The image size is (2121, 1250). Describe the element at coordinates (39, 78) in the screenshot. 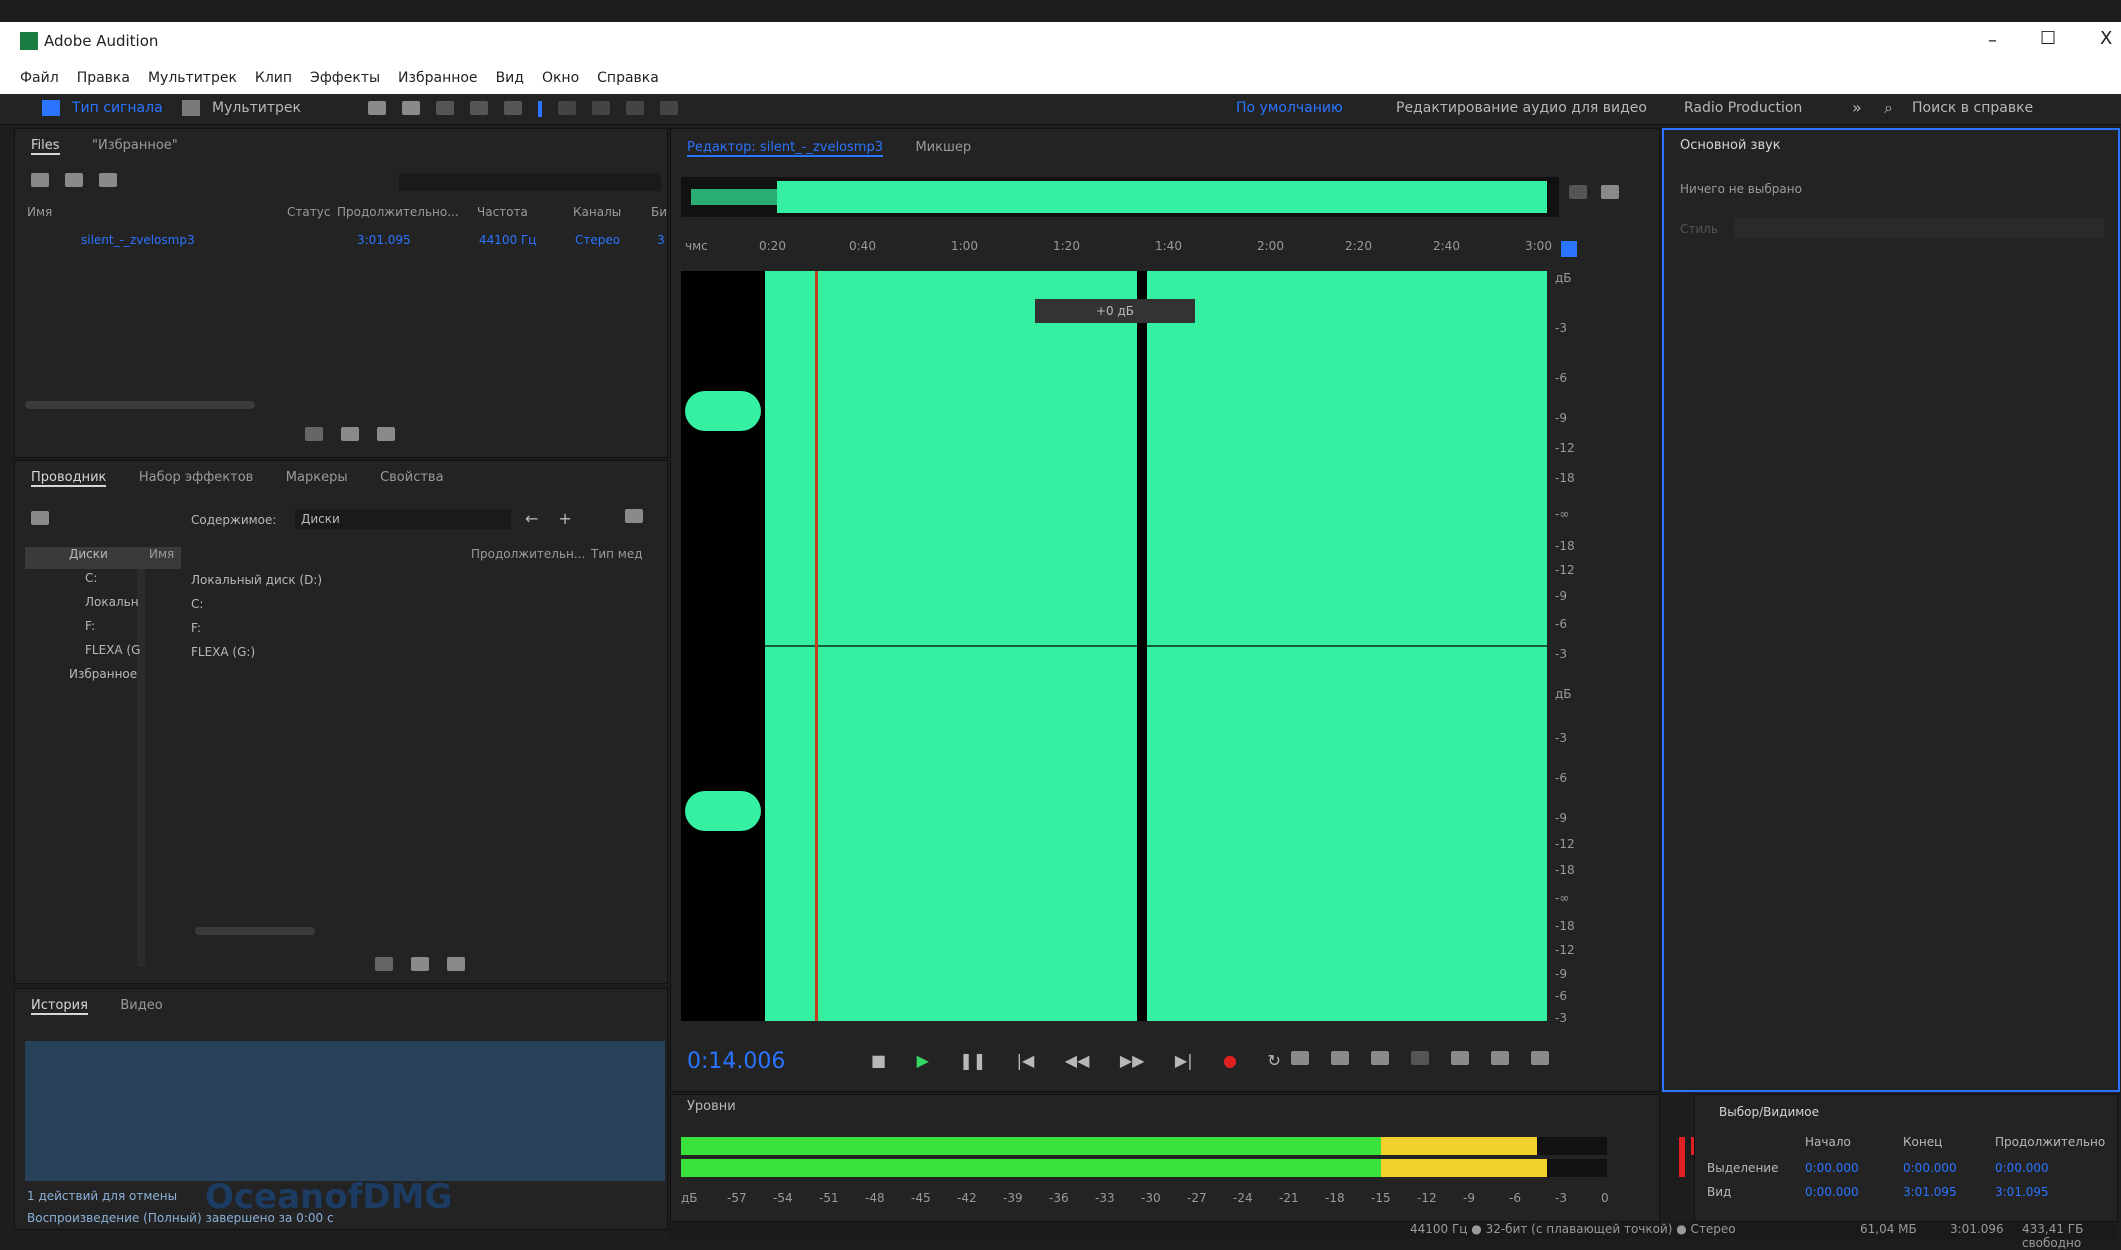

I see `menu-file: Файл` at that location.